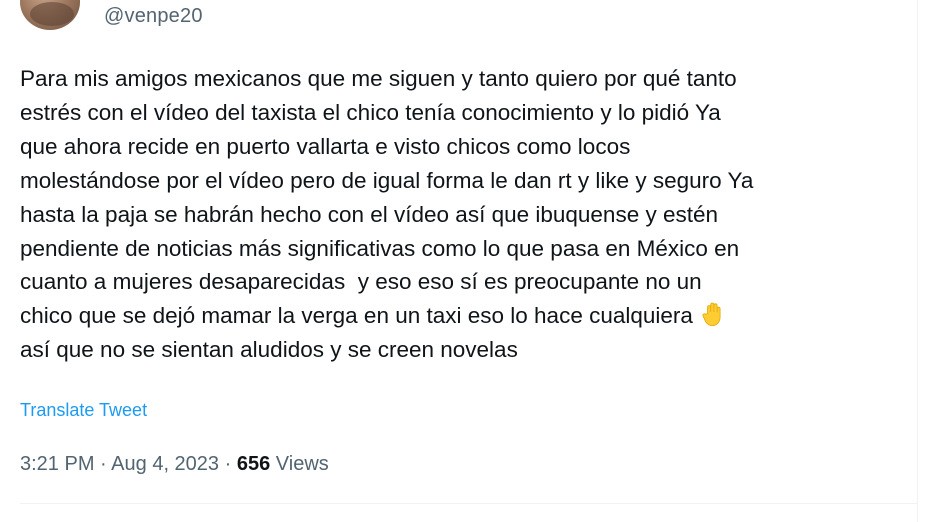 The height and width of the screenshot is (522, 928). I want to click on views-label: Views, so click(302, 464).